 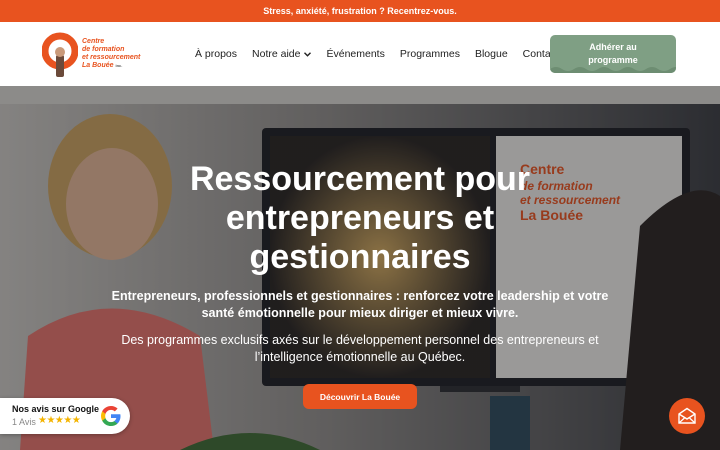 I want to click on logo-line-1: Centre, so click(x=93, y=41).